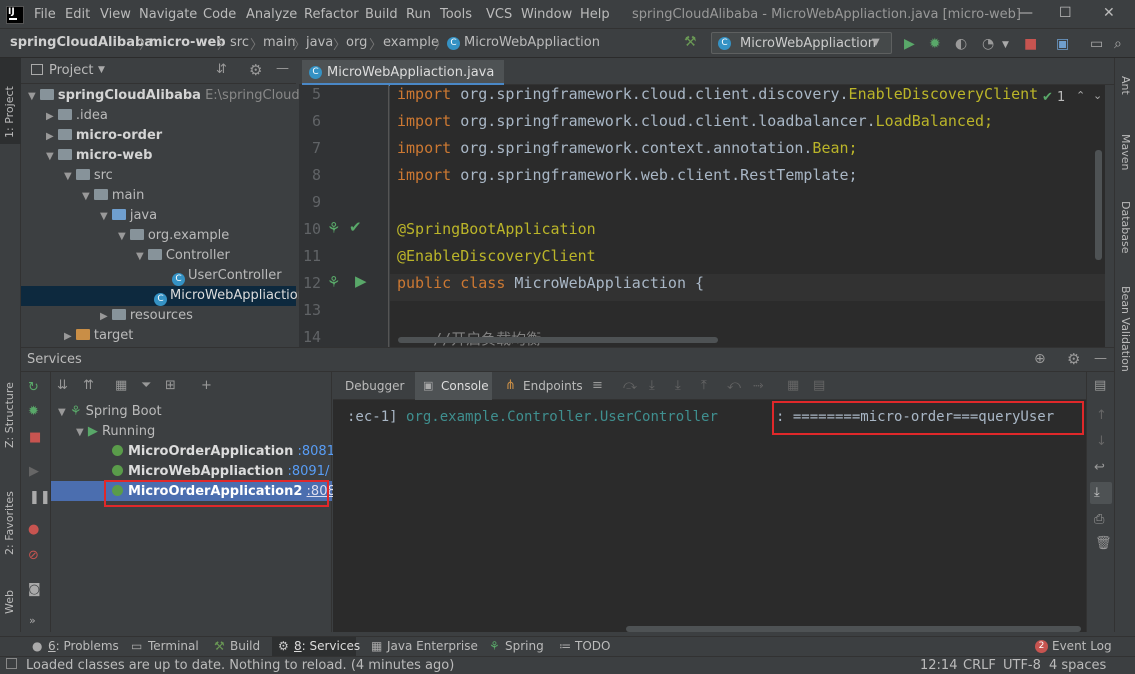  What do you see at coordinates (1103, 543) in the screenshot?
I see `clear-all-icon: 🗑` at bounding box center [1103, 543].